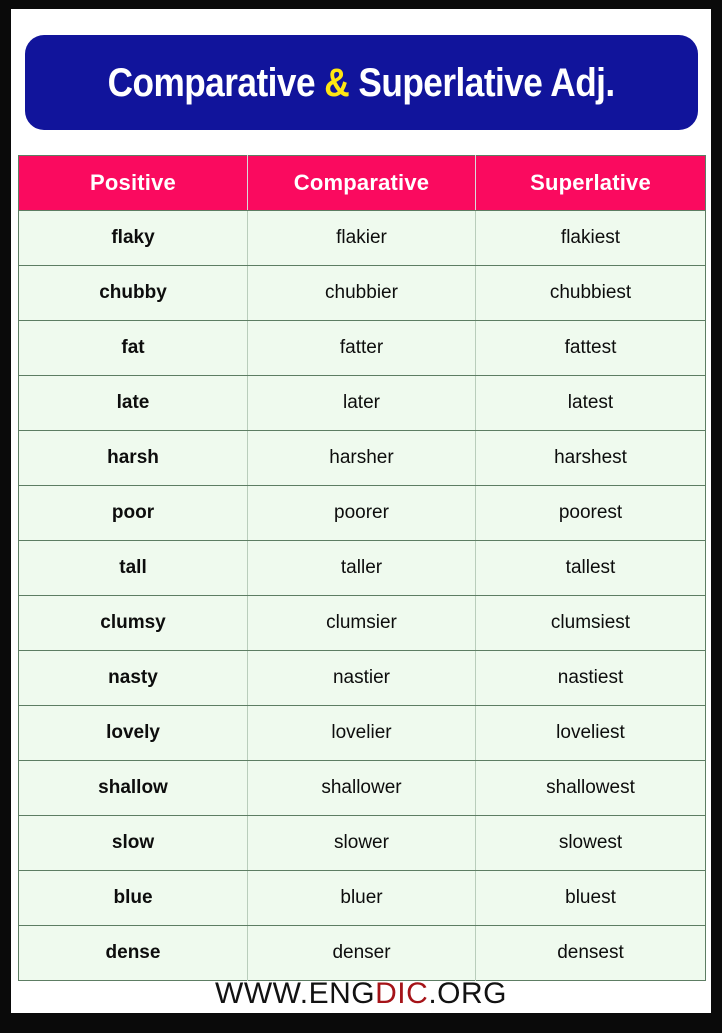 The image size is (722, 1033). Describe the element at coordinates (133, 788) in the screenshot. I see `cell-positive: shallow` at that location.